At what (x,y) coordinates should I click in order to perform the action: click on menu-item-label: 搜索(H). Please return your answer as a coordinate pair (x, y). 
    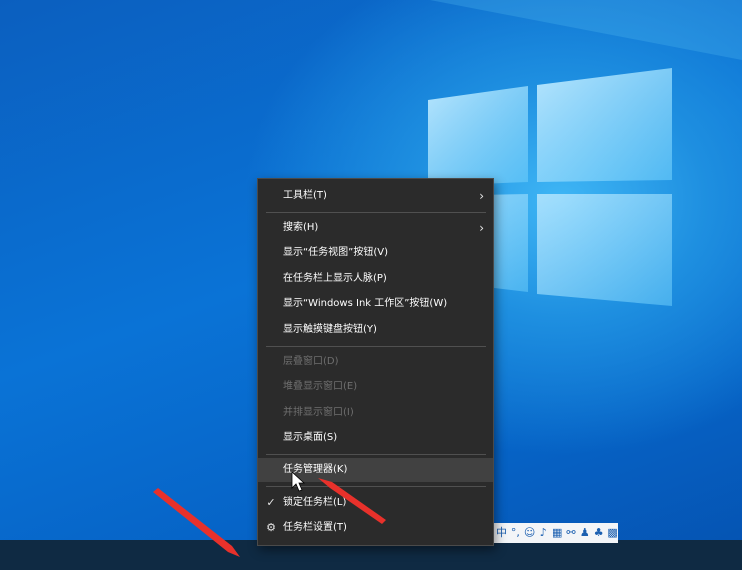
    Looking at the image, I should click on (301, 227).